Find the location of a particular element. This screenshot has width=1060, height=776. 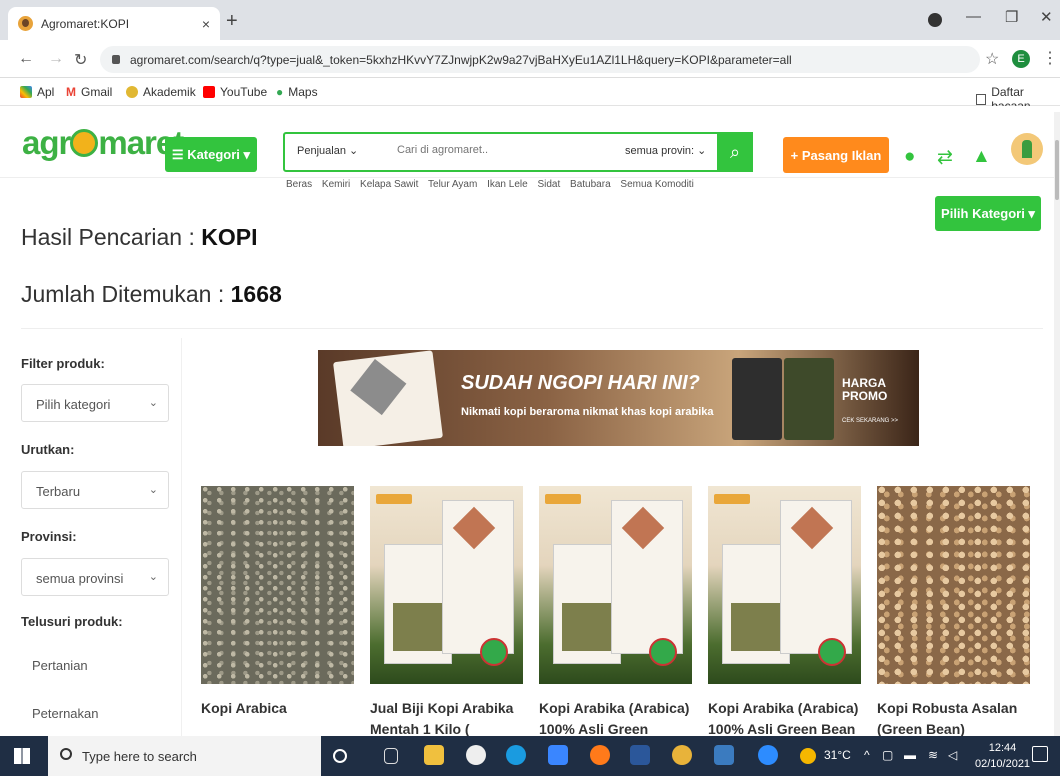

taskbar-search: Type here to search is located at coordinates (184, 756).